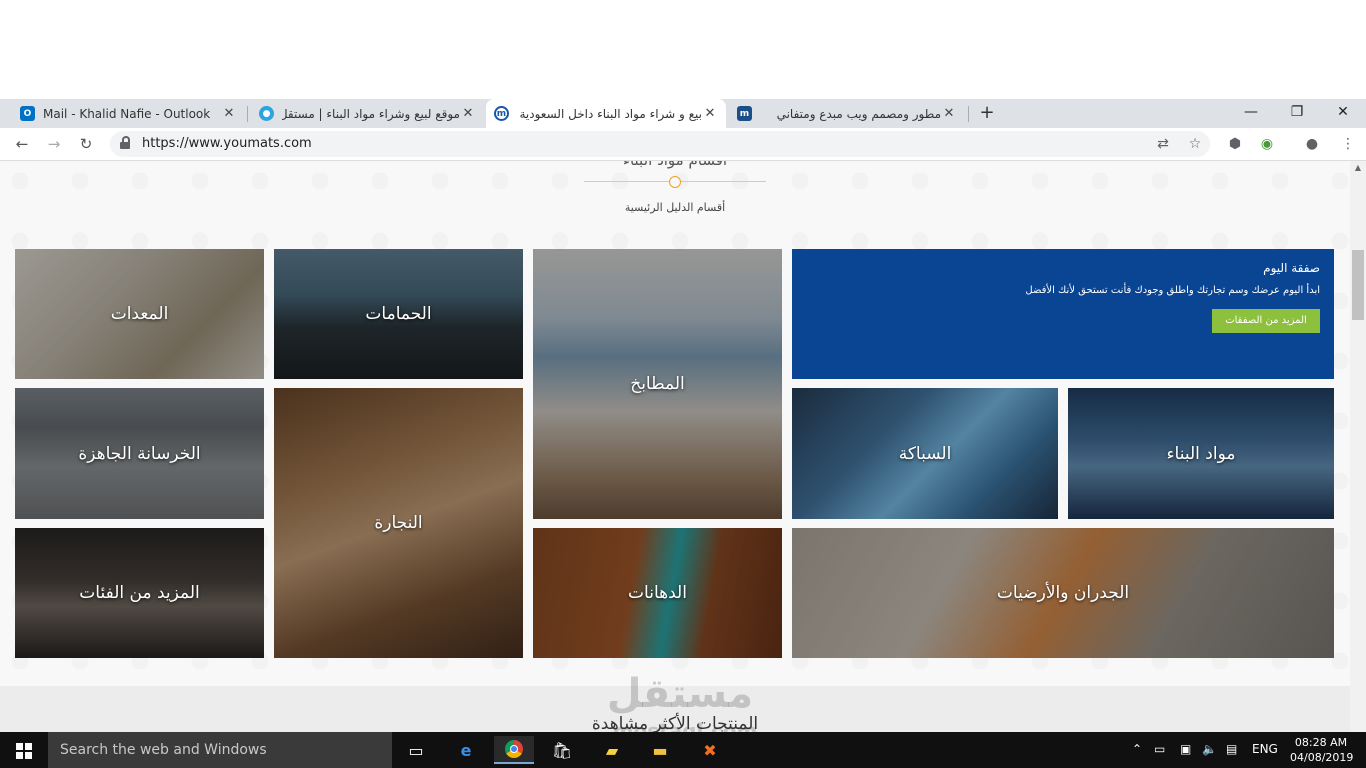 Image resolution: width=1366 pixels, height=768 pixels. I want to click on tab-title: مطور ومصمم ويب مبدع ومتفاني, so click(858, 113).